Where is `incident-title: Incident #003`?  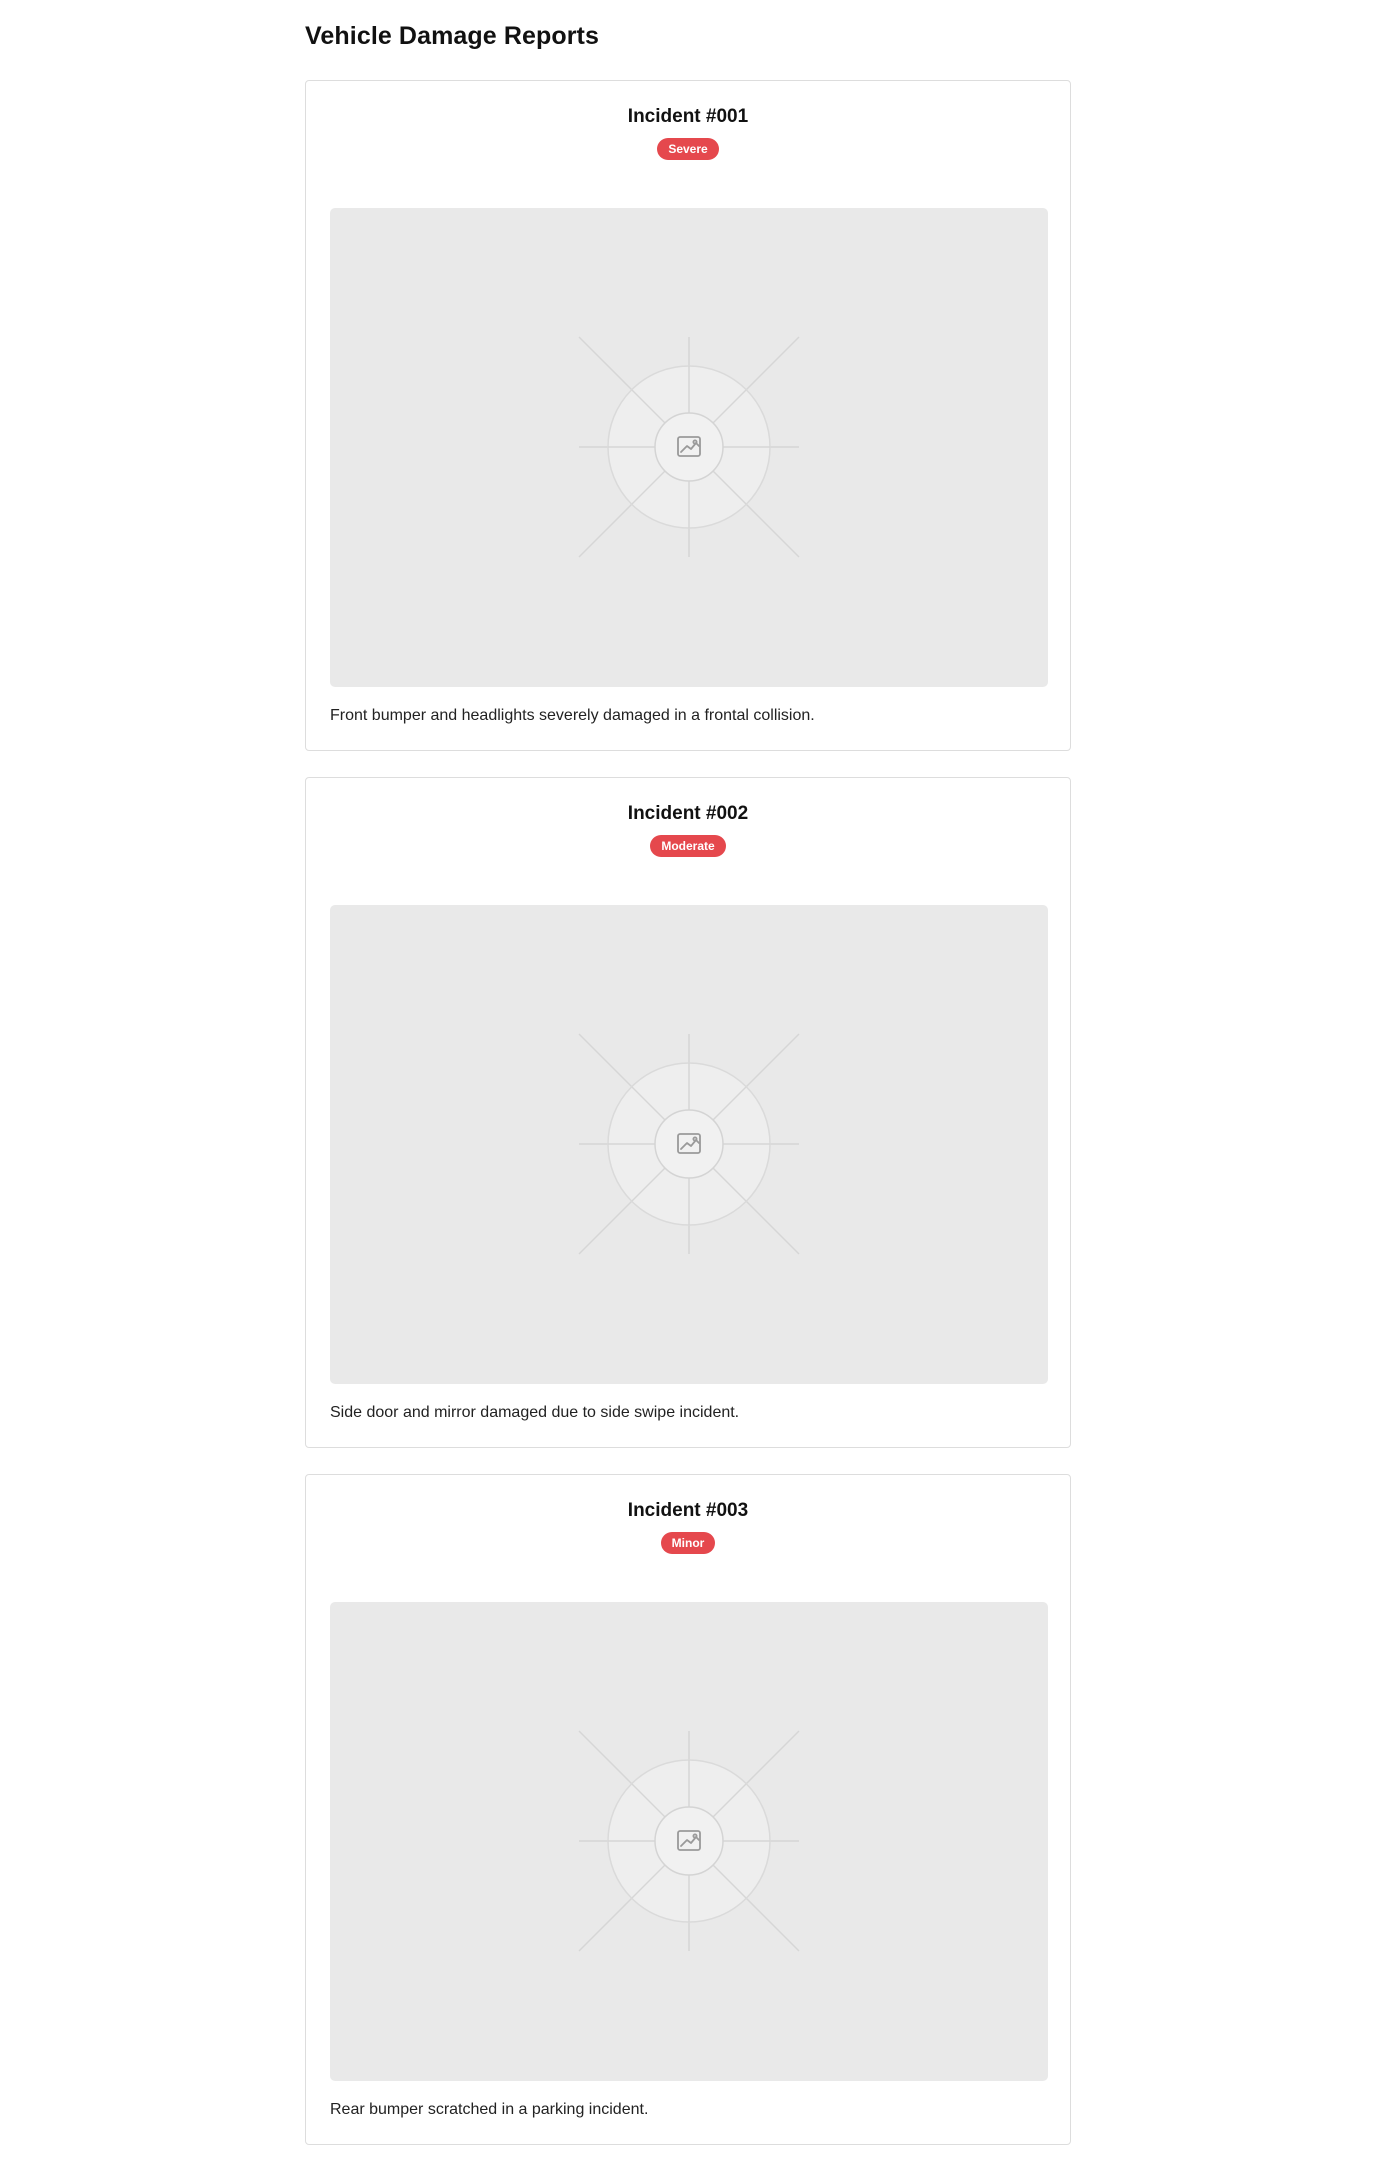
incident-title: Incident #003 is located at coordinates (688, 1510).